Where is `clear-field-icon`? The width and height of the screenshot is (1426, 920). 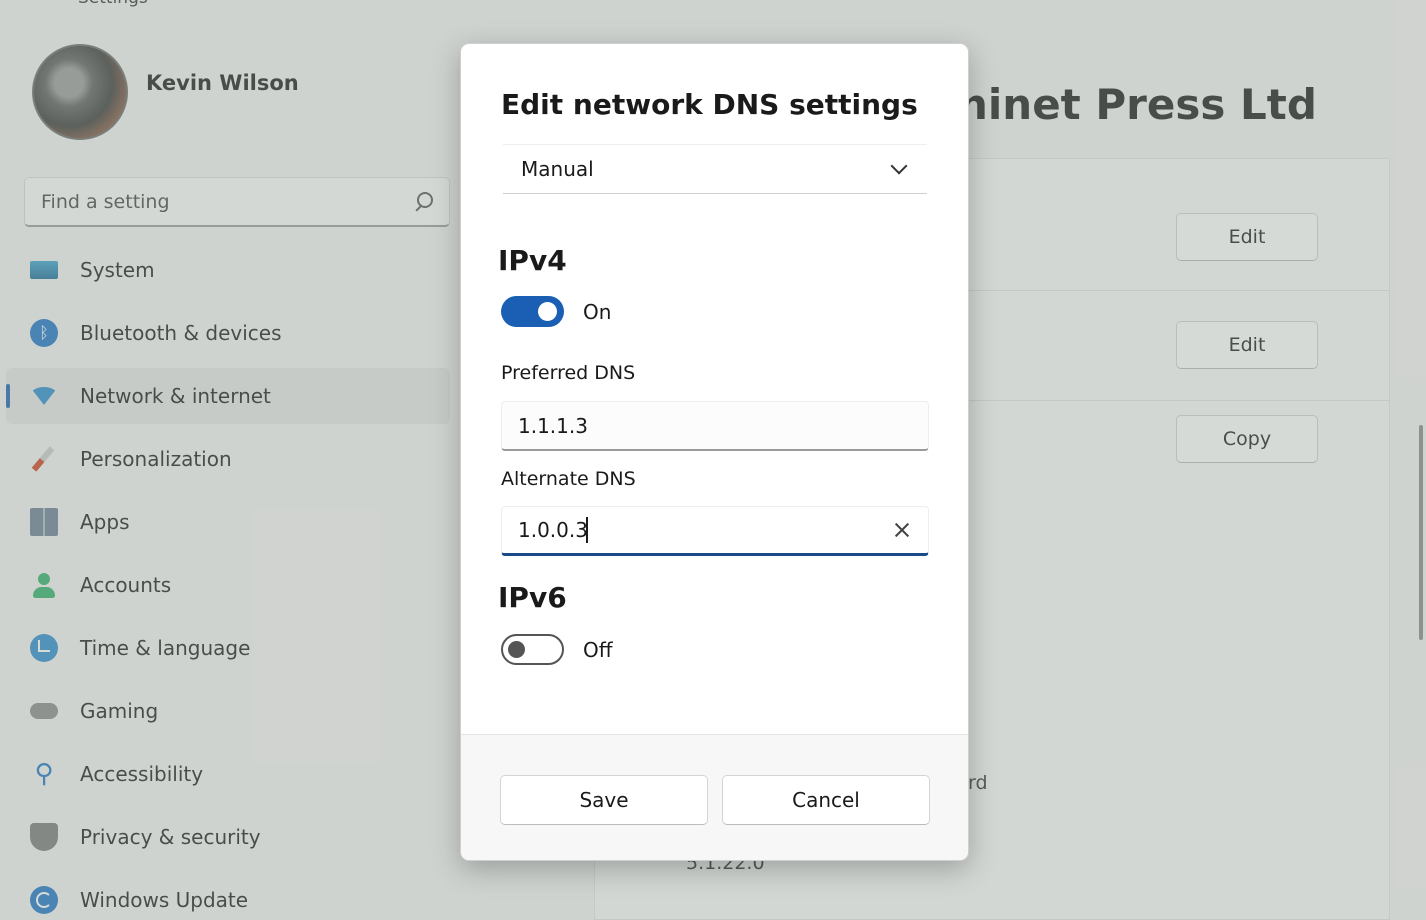 clear-field-icon is located at coordinates (902, 530).